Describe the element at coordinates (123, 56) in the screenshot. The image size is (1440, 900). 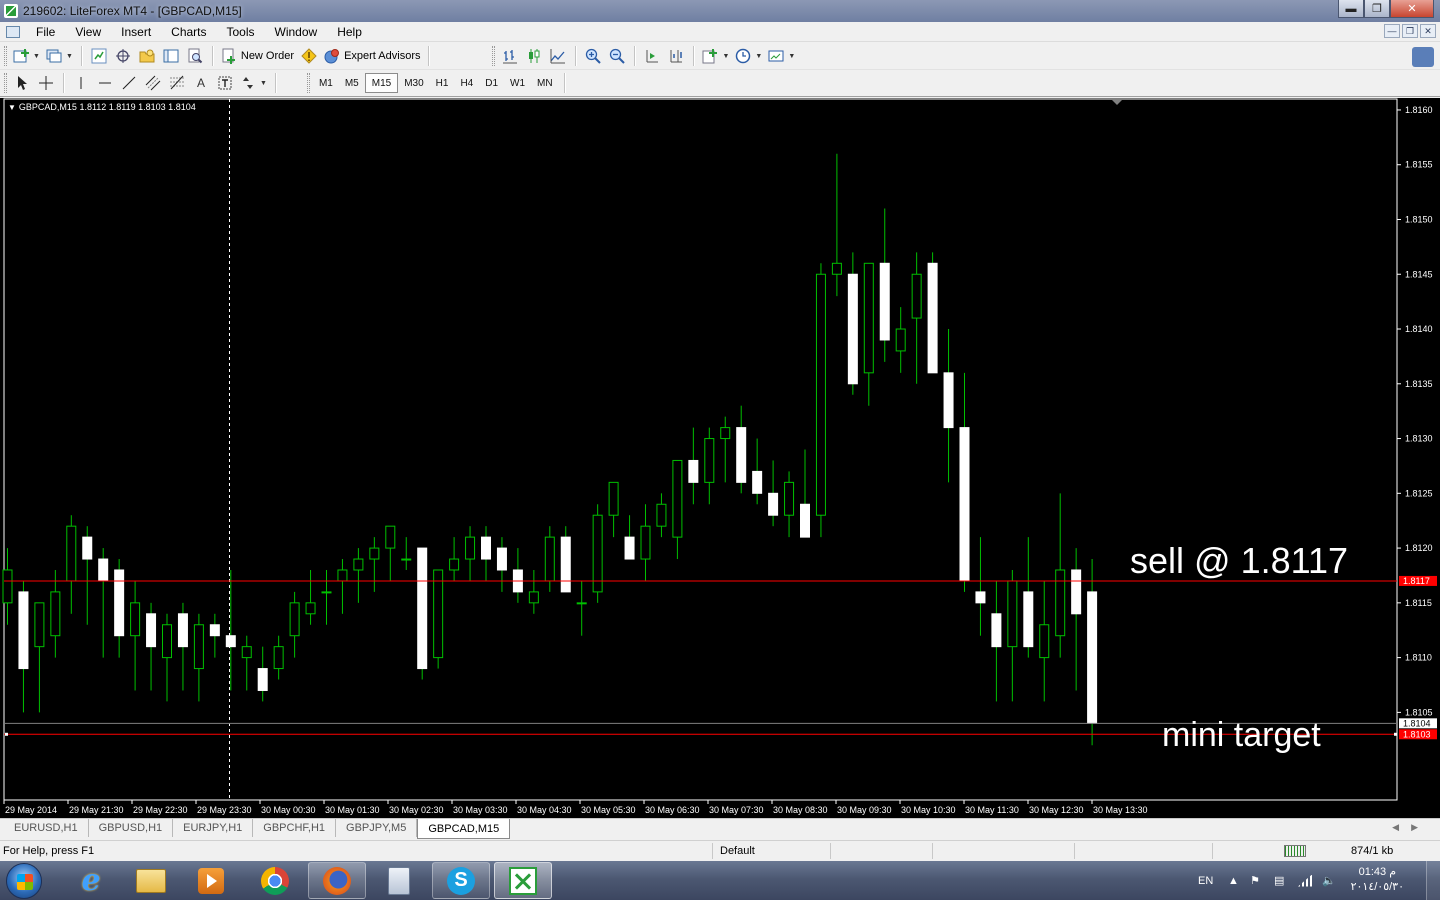
I see `data-window-button` at that location.